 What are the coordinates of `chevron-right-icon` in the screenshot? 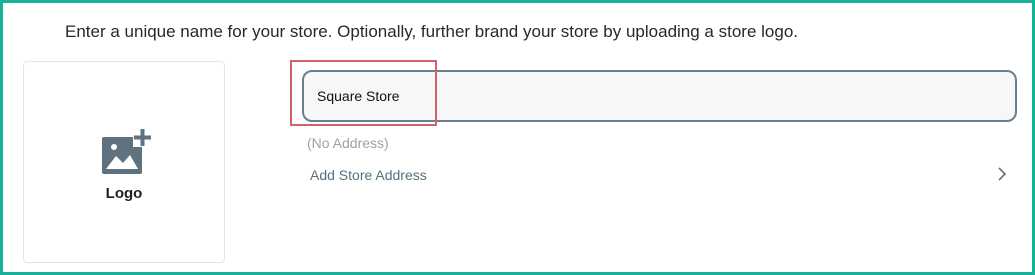 It's located at (1002, 174).